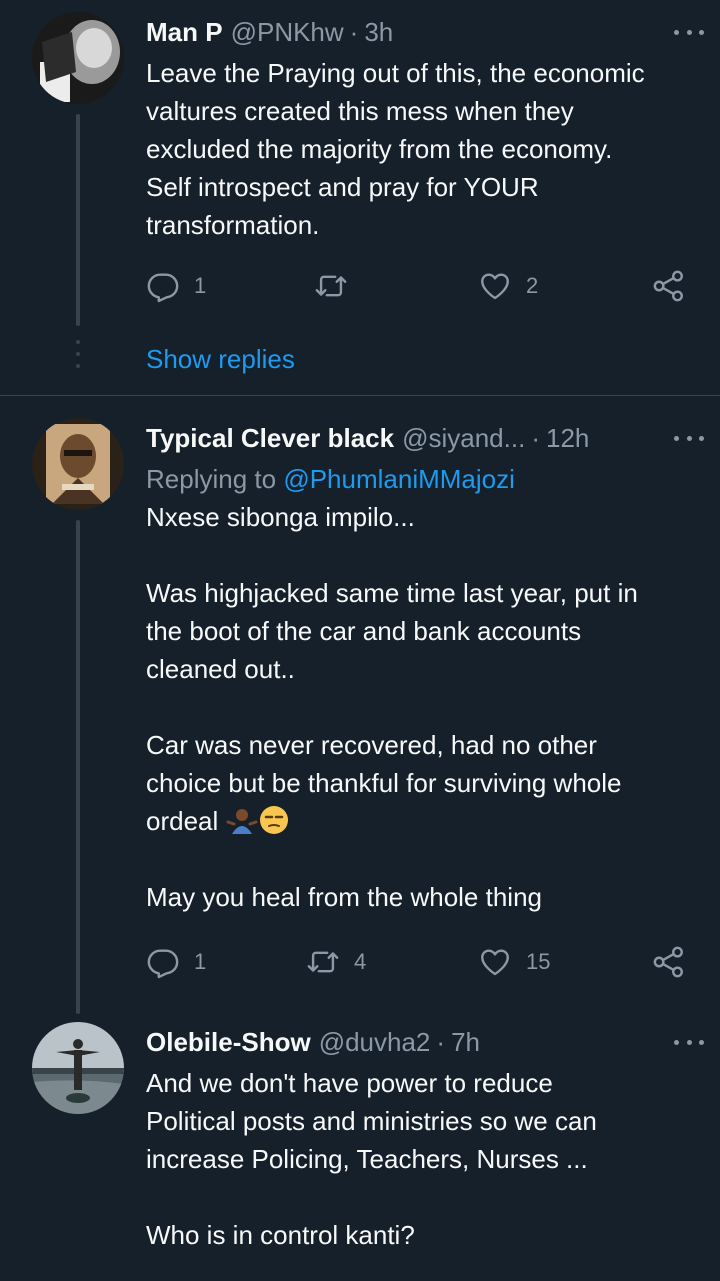 The height and width of the screenshot is (1281, 720). Describe the element at coordinates (567, 438) in the screenshot. I see `timestamp: 12h` at that location.